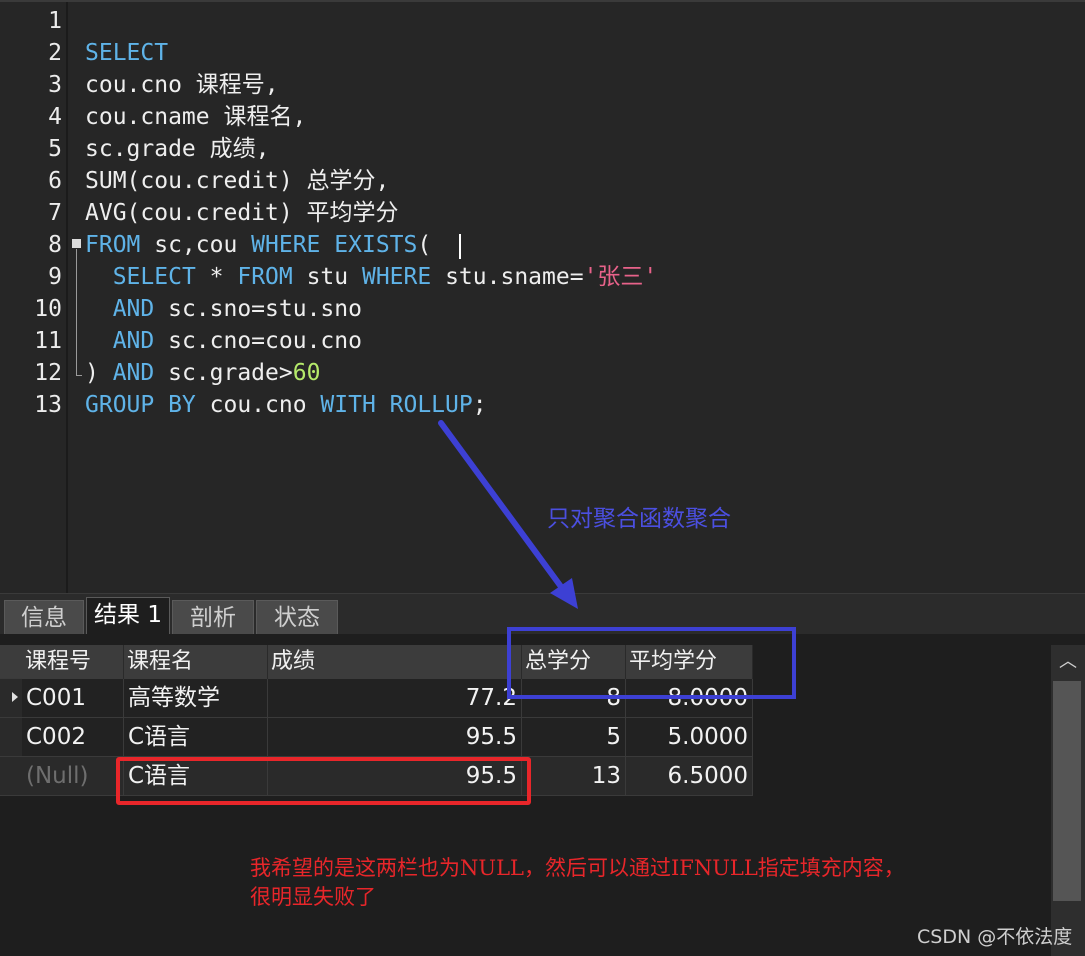  I want to click on line-number: 1, so click(55, 21).